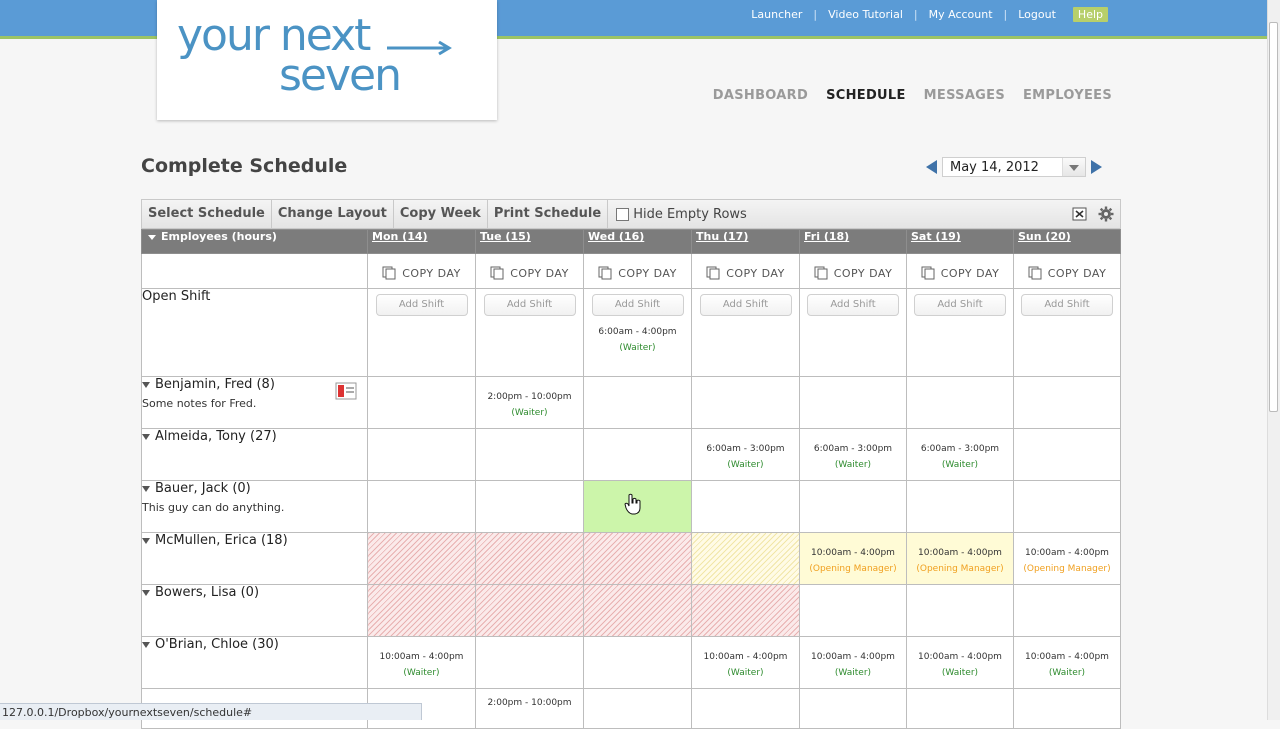 Image resolution: width=1280 pixels, height=729 pixels. What do you see at coordinates (254, 402) in the screenshot?
I see `employee-name-cell: Benjamin, Fred (8) Some notes for Fred.` at bounding box center [254, 402].